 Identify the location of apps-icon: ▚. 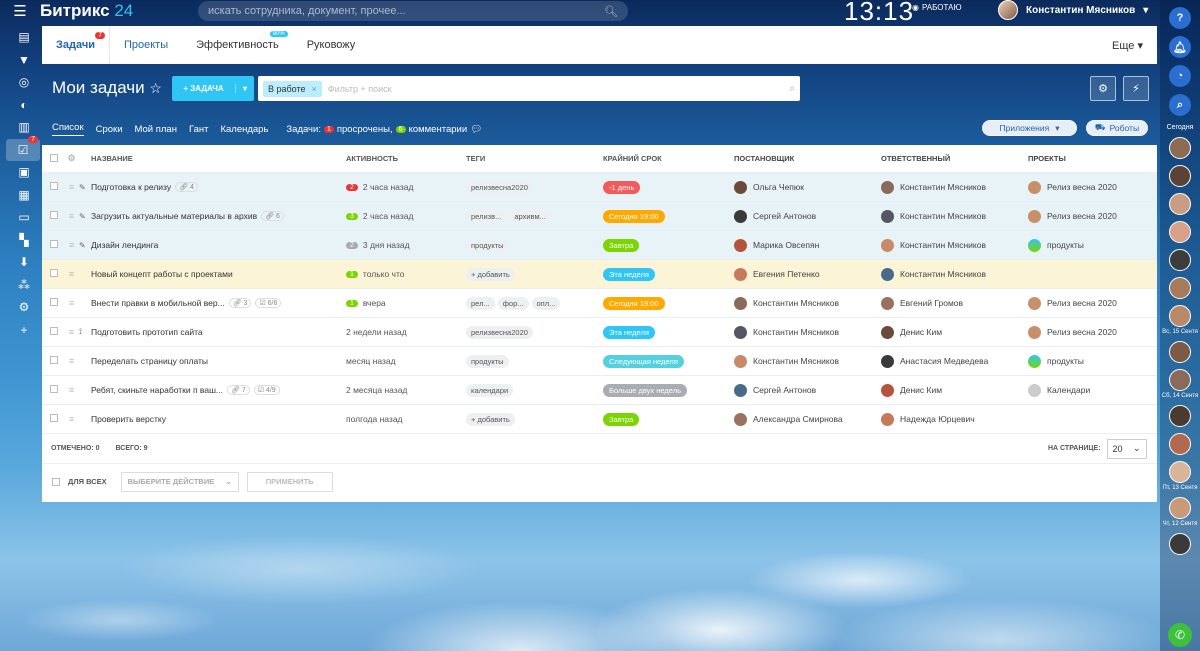
(24, 240).